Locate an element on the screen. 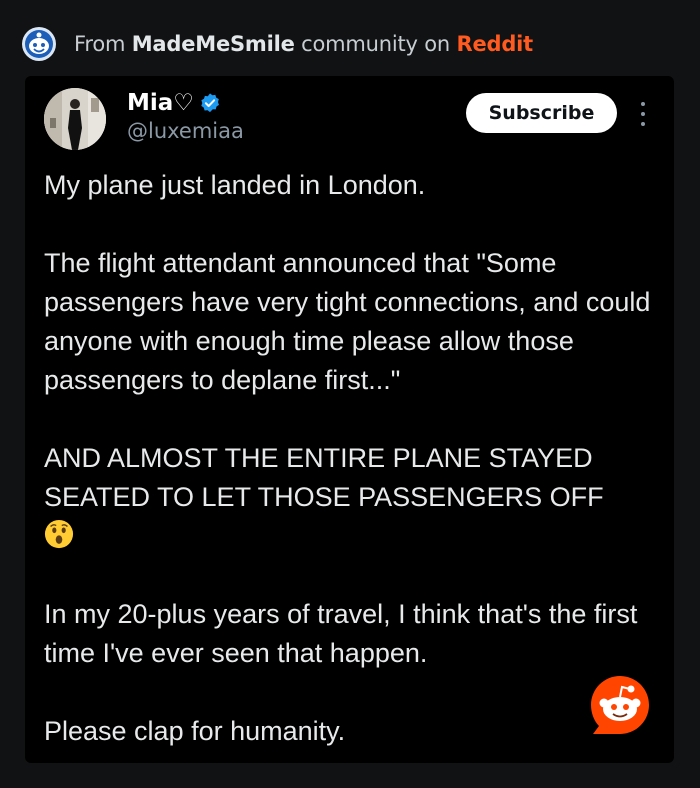 This screenshot has height=788, width=700. source-prefix: From is located at coordinates (103, 44).